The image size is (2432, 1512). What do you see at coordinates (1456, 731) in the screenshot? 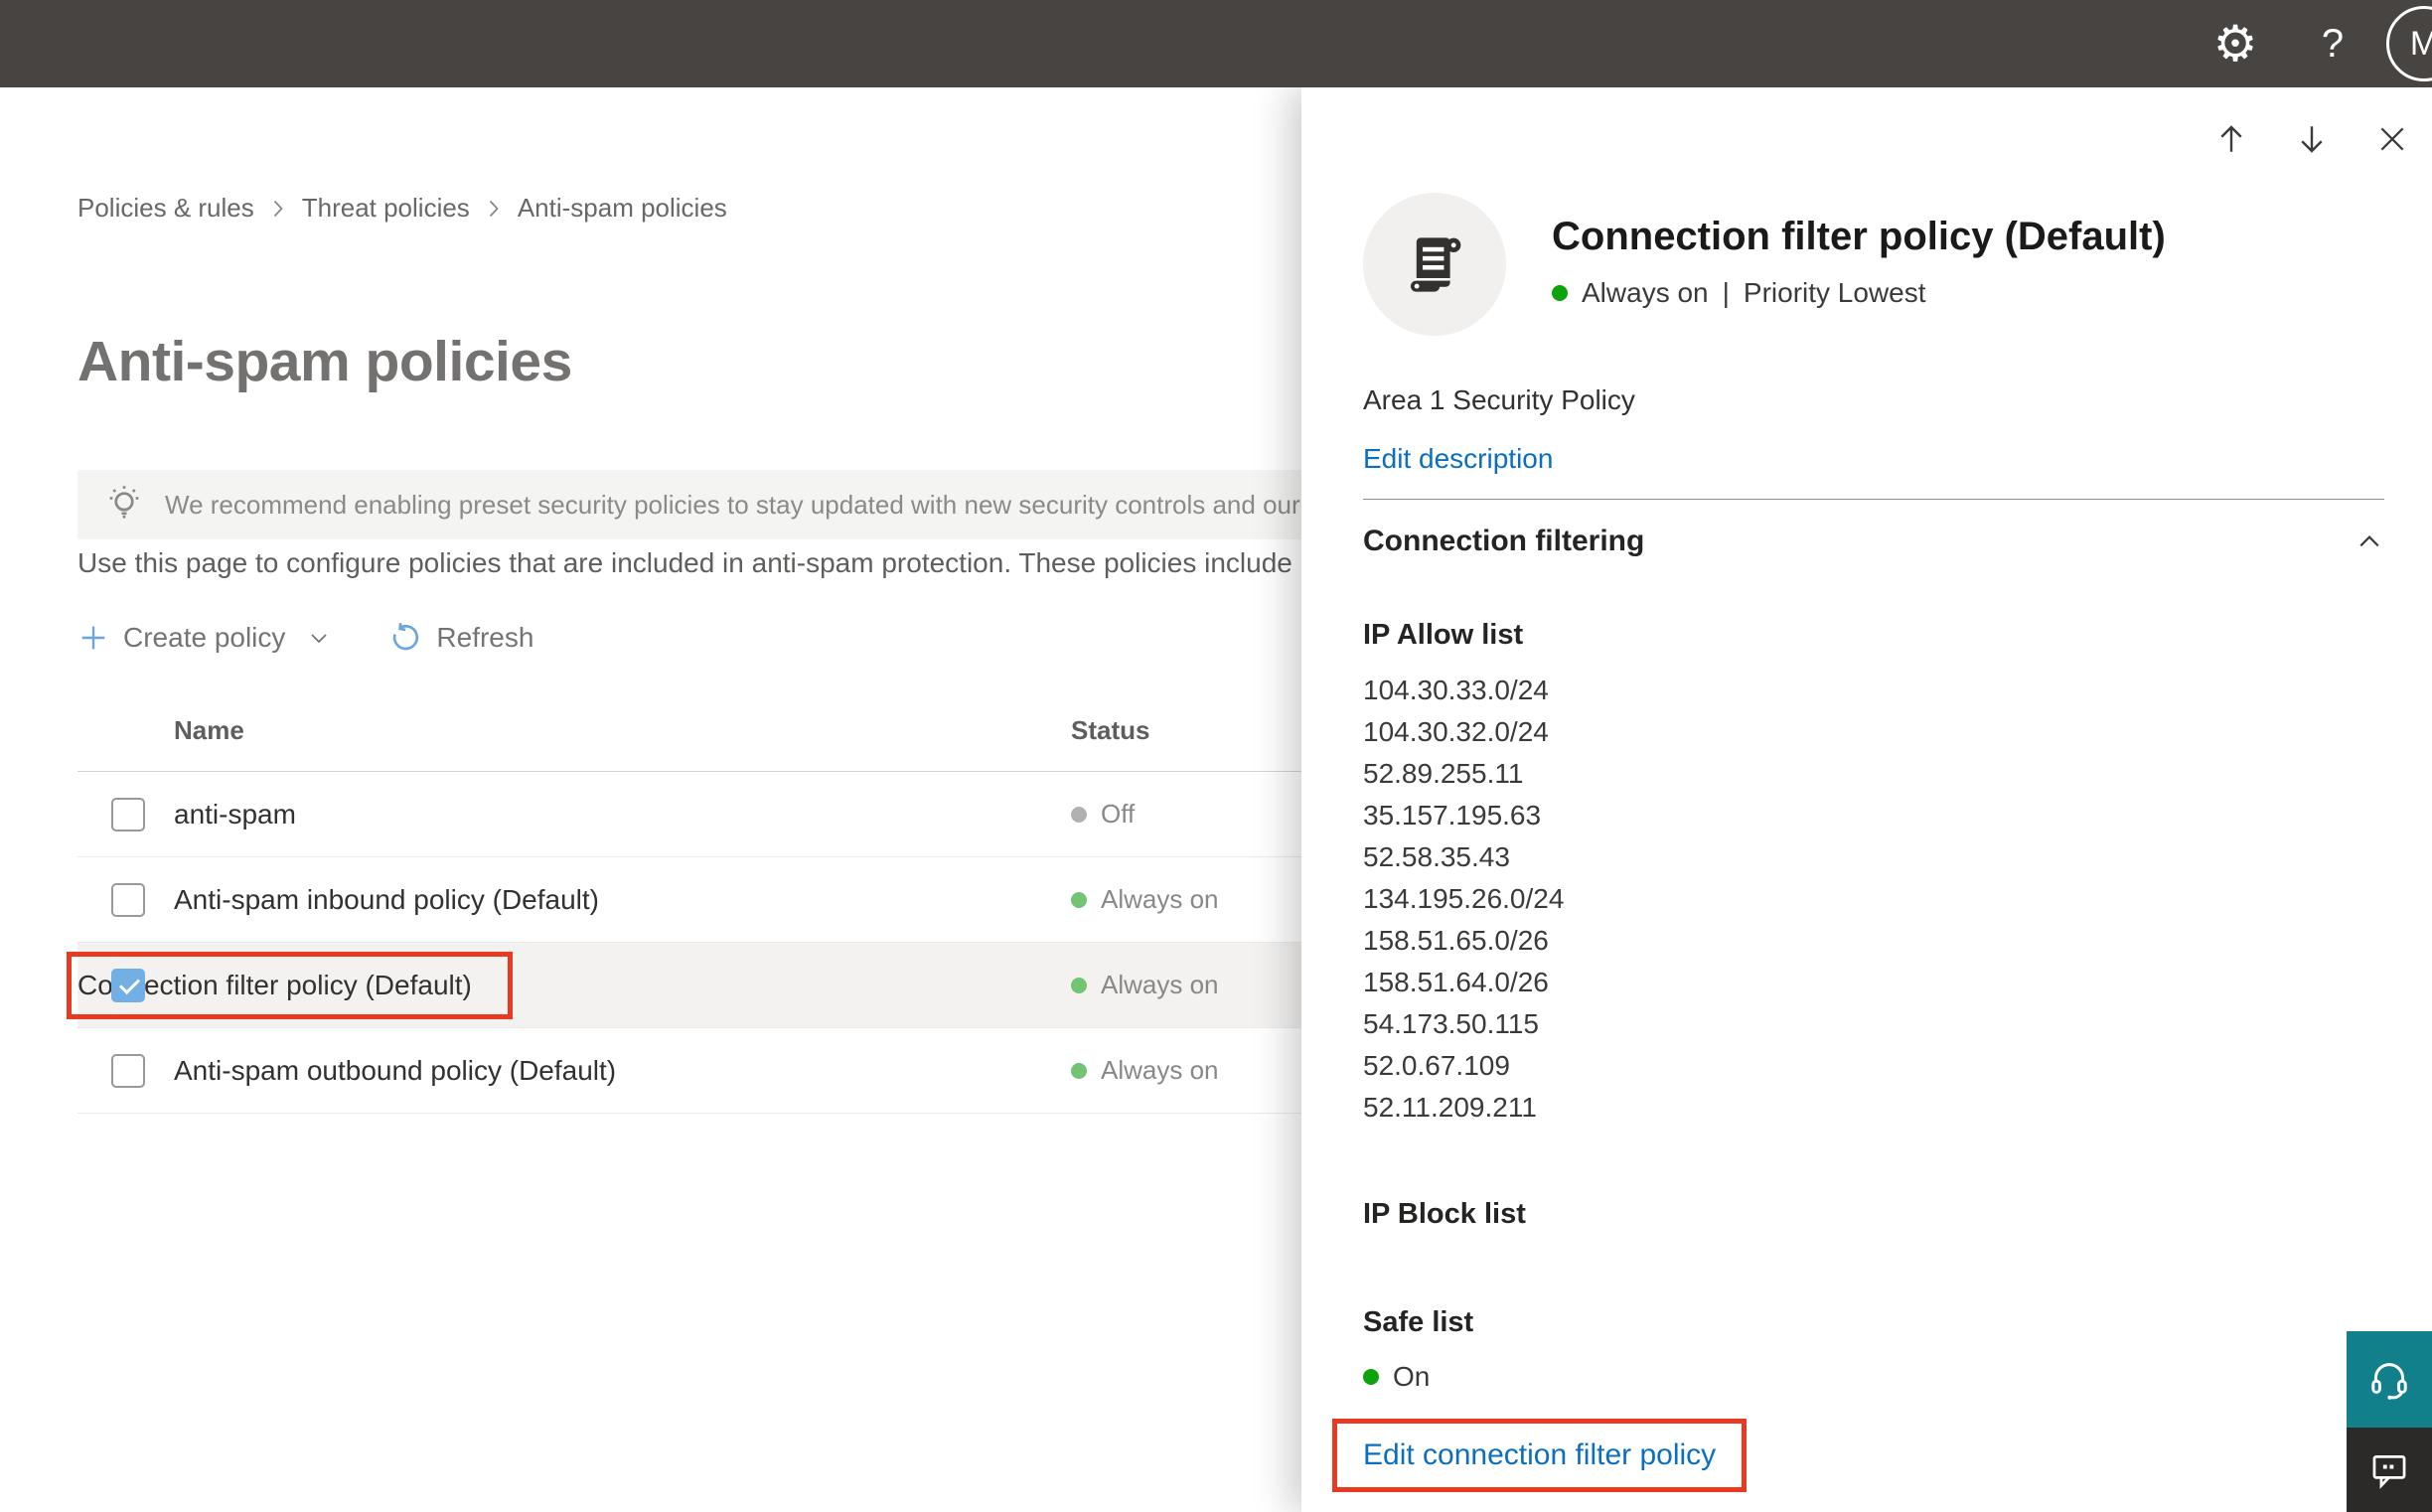
I see `ip-entry: 104.30.32.0/24` at bounding box center [1456, 731].